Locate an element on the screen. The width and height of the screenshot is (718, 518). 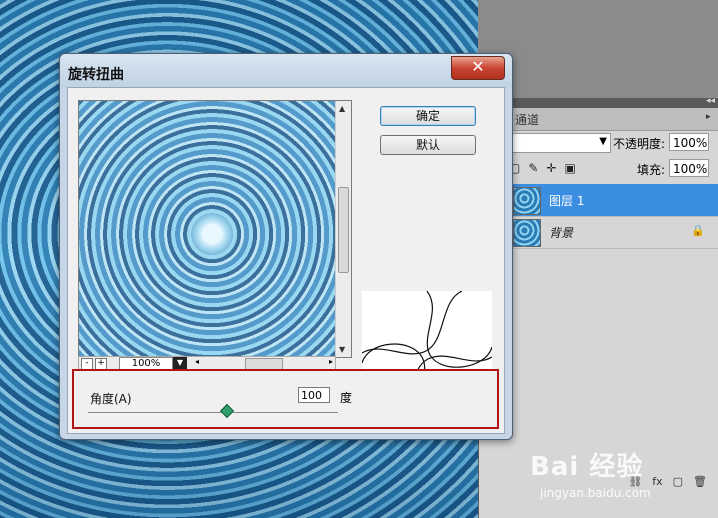
scroll-down-icon: ▼ is located at coordinates (342, 349).